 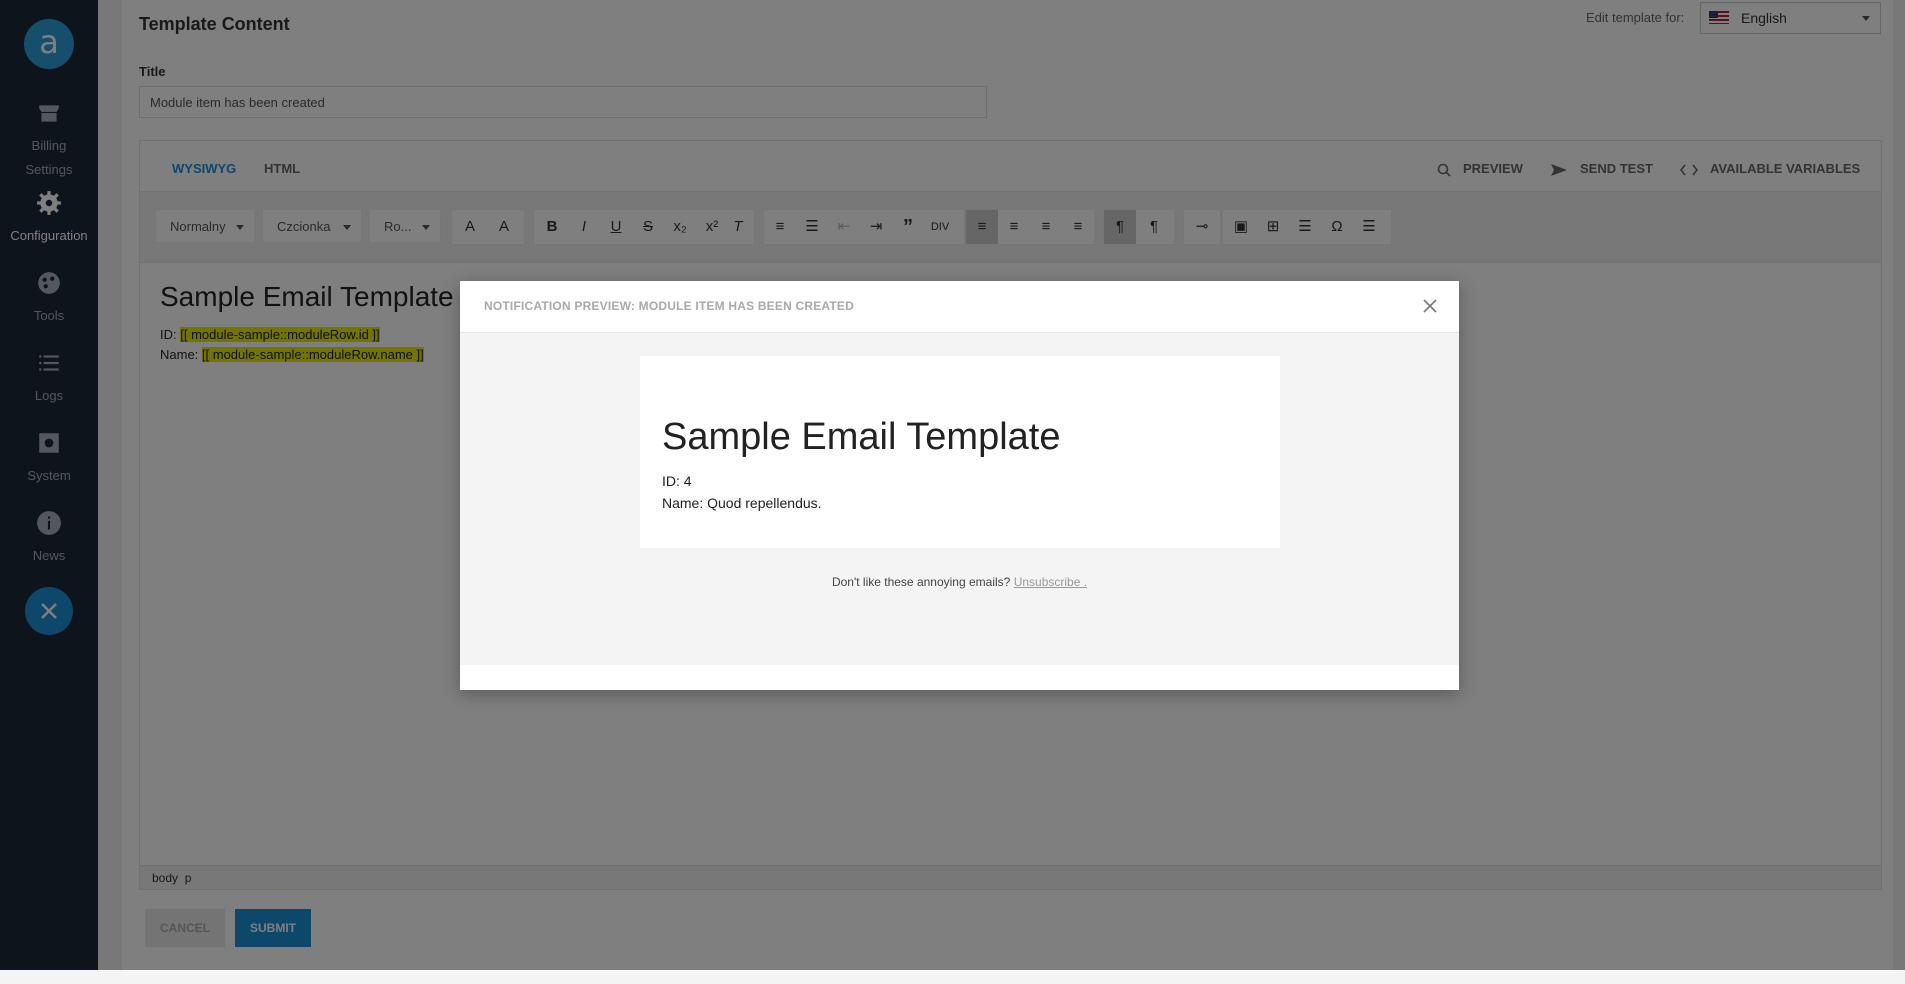 I want to click on unsubscribe-text: Don't like these annoying emails?, so click(x=921, y=582).